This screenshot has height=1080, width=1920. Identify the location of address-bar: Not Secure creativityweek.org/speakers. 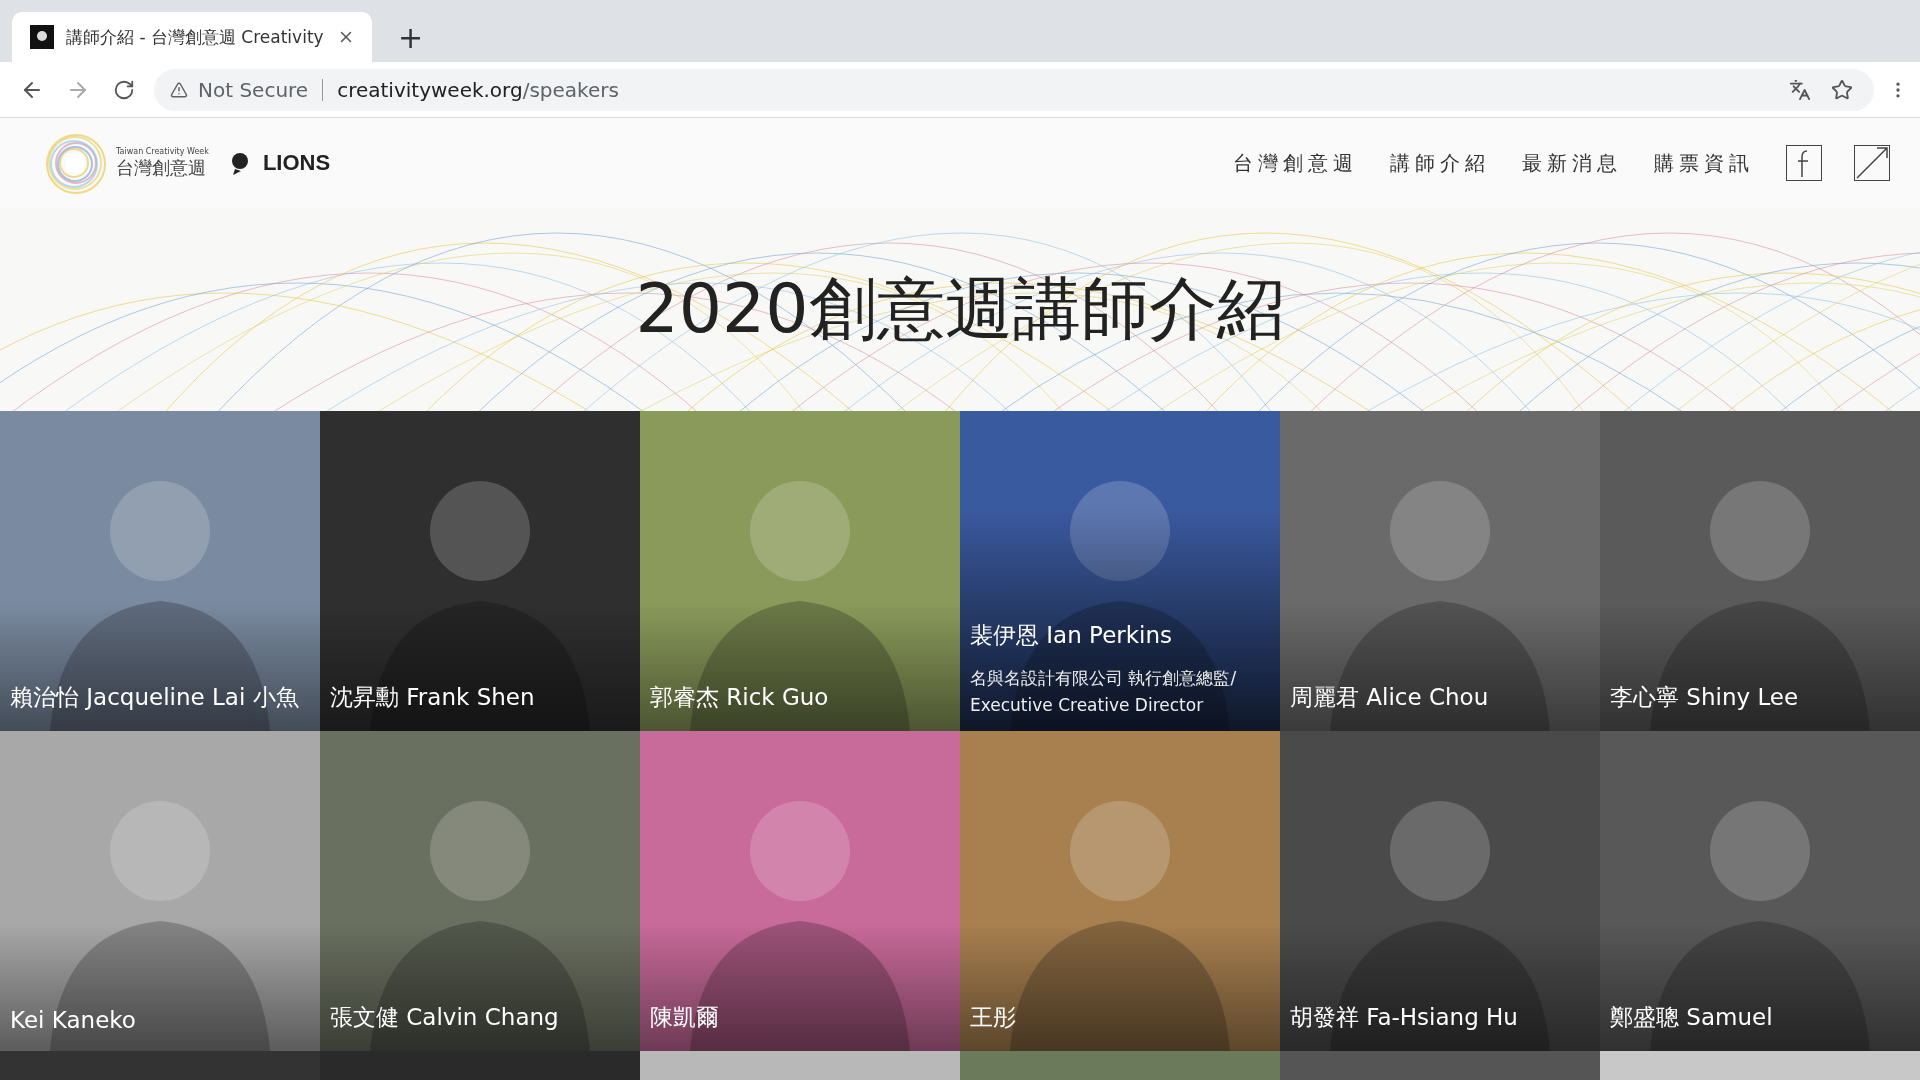
(1014, 89).